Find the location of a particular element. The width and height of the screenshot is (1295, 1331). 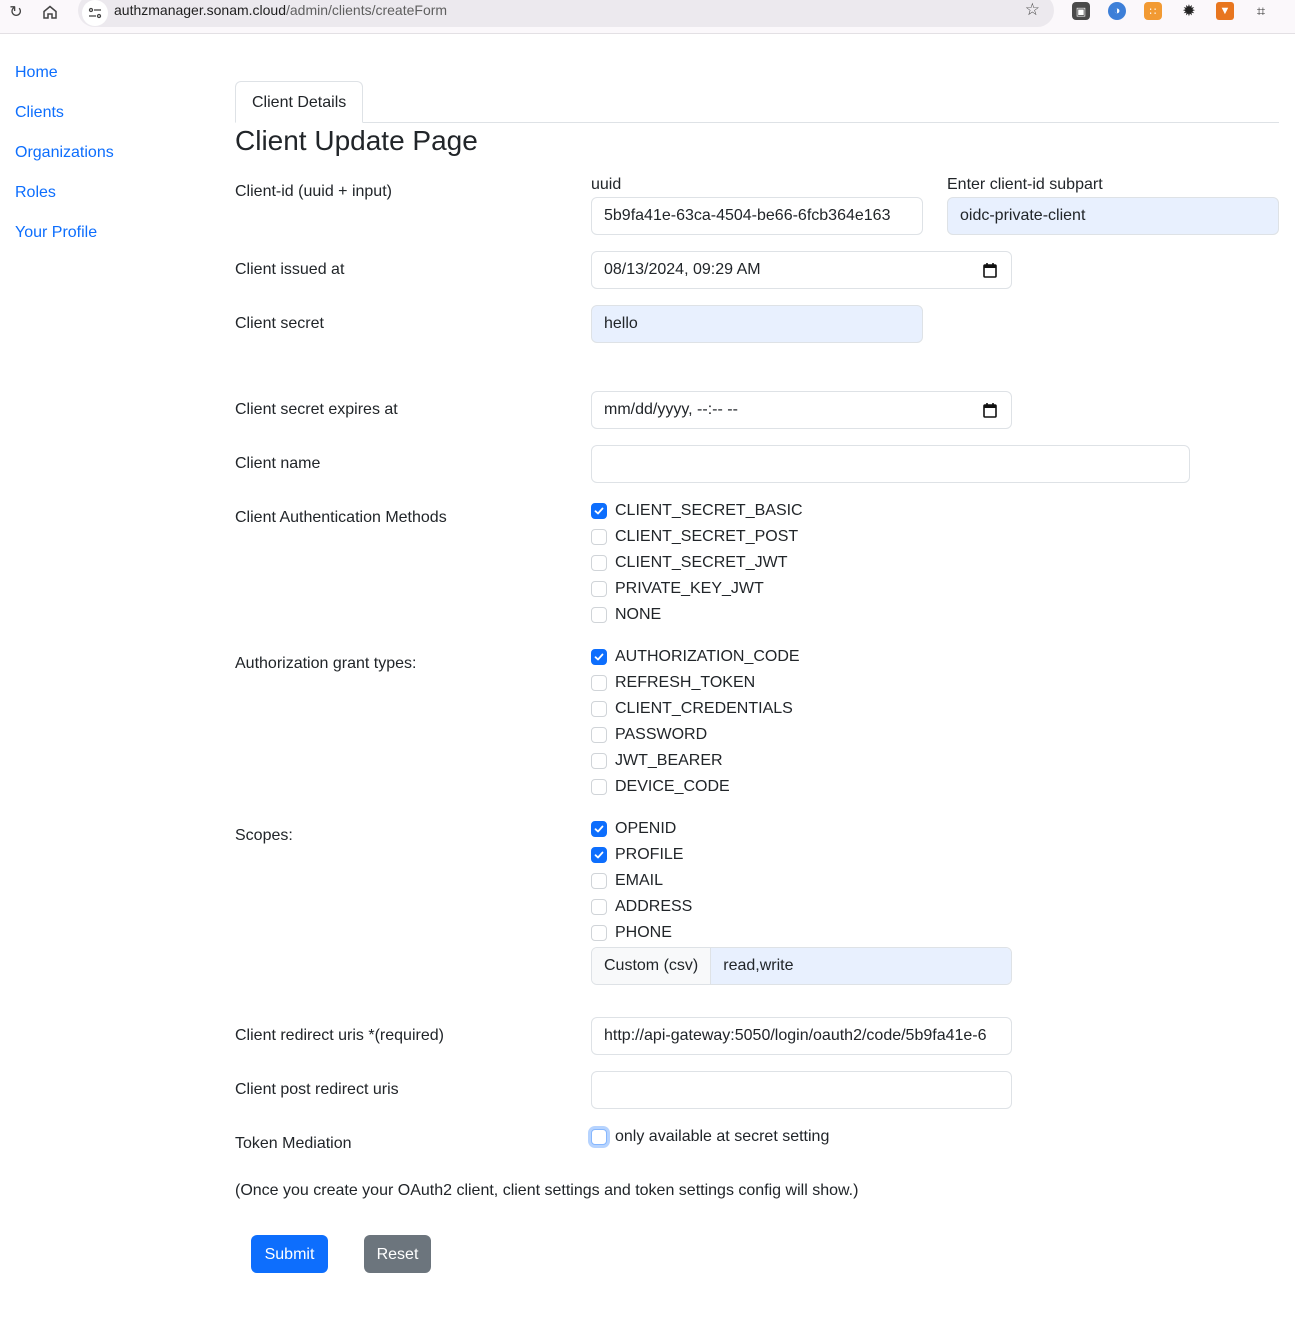

grant-type-option: PASSWORD is located at coordinates (649, 735).